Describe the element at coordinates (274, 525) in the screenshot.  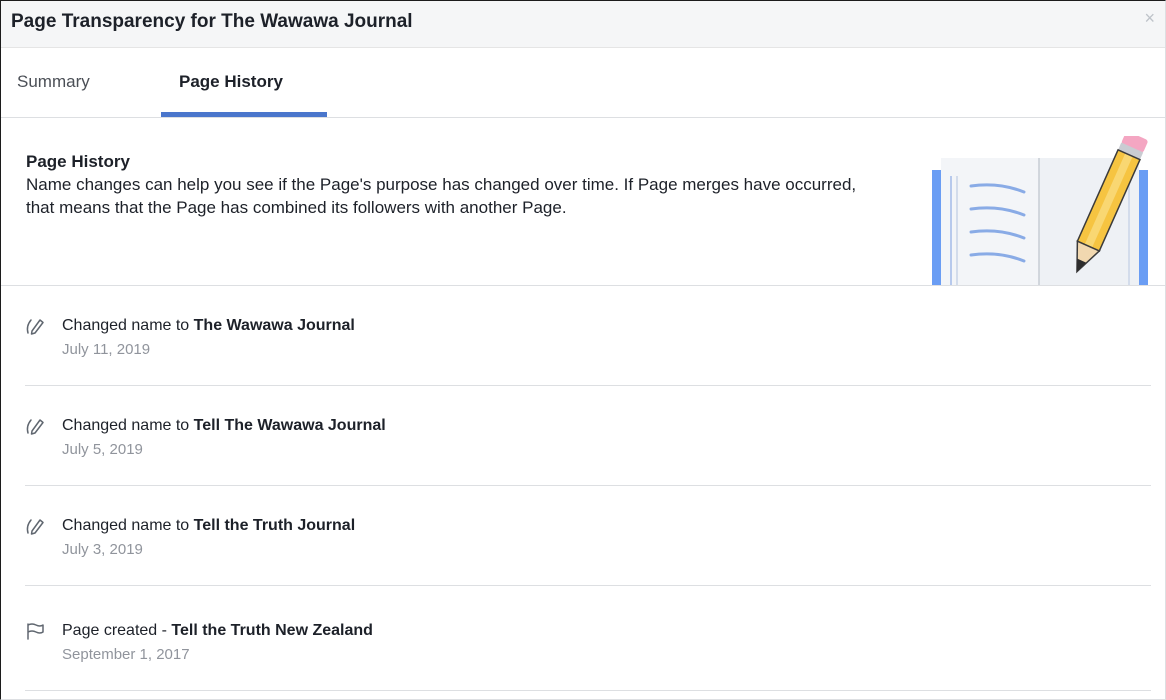
I see `history-entry-name: Tell the Truth Journal` at that location.